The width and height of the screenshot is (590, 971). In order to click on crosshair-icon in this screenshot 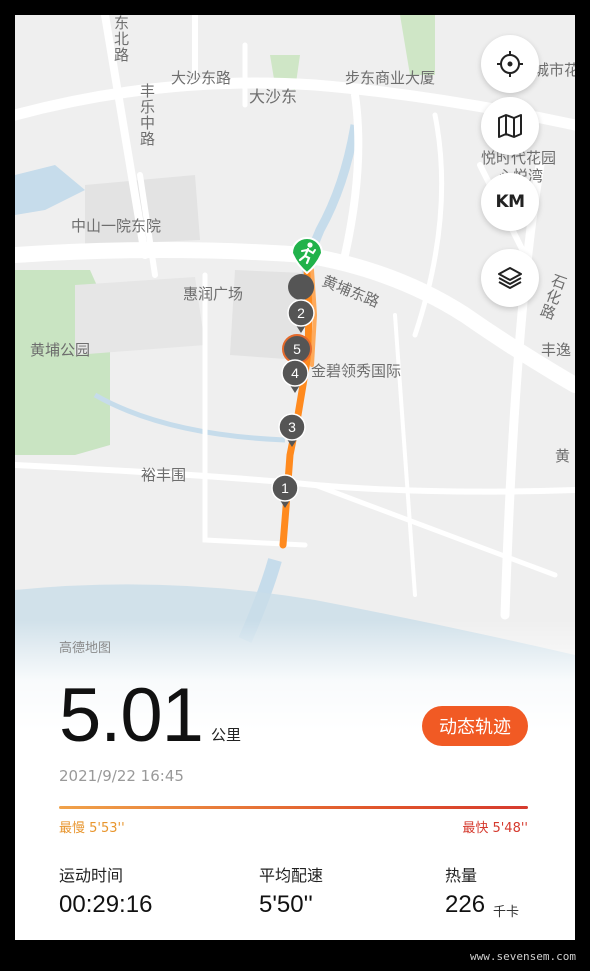, I will do `click(510, 64)`.